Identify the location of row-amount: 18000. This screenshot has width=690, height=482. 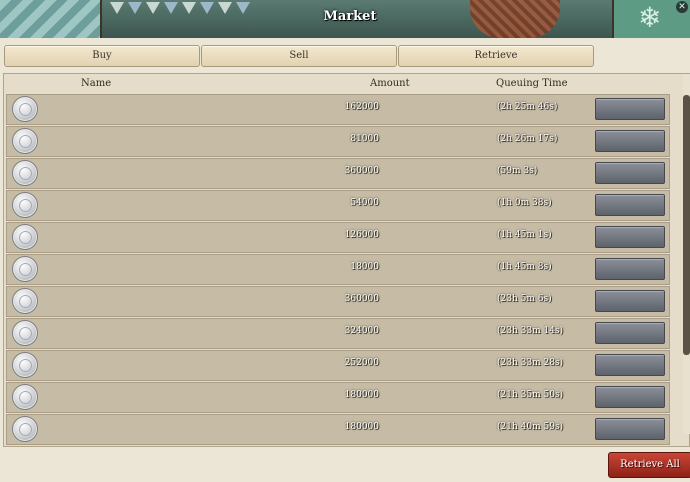
(364, 267).